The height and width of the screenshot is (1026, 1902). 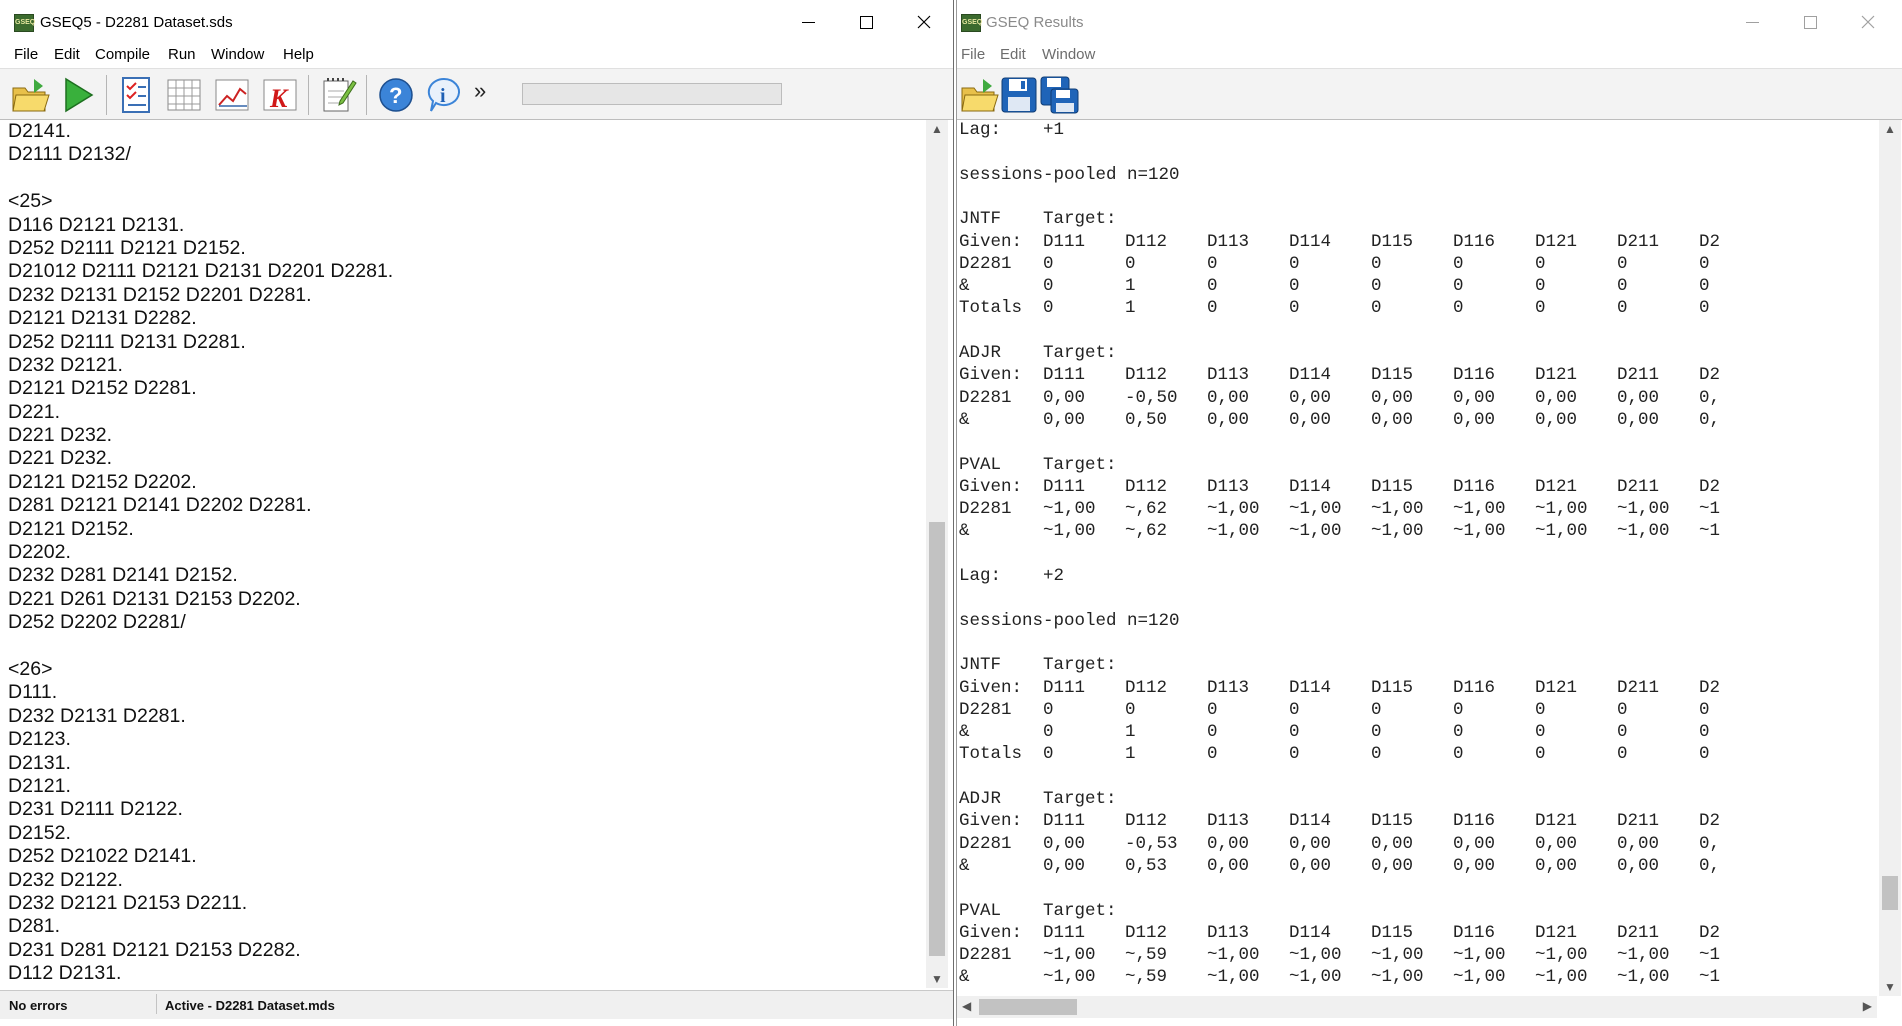 What do you see at coordinates (1228, 241) in the screenshot?
I see `result-cell: D113` at bounding box center [1228, 241].